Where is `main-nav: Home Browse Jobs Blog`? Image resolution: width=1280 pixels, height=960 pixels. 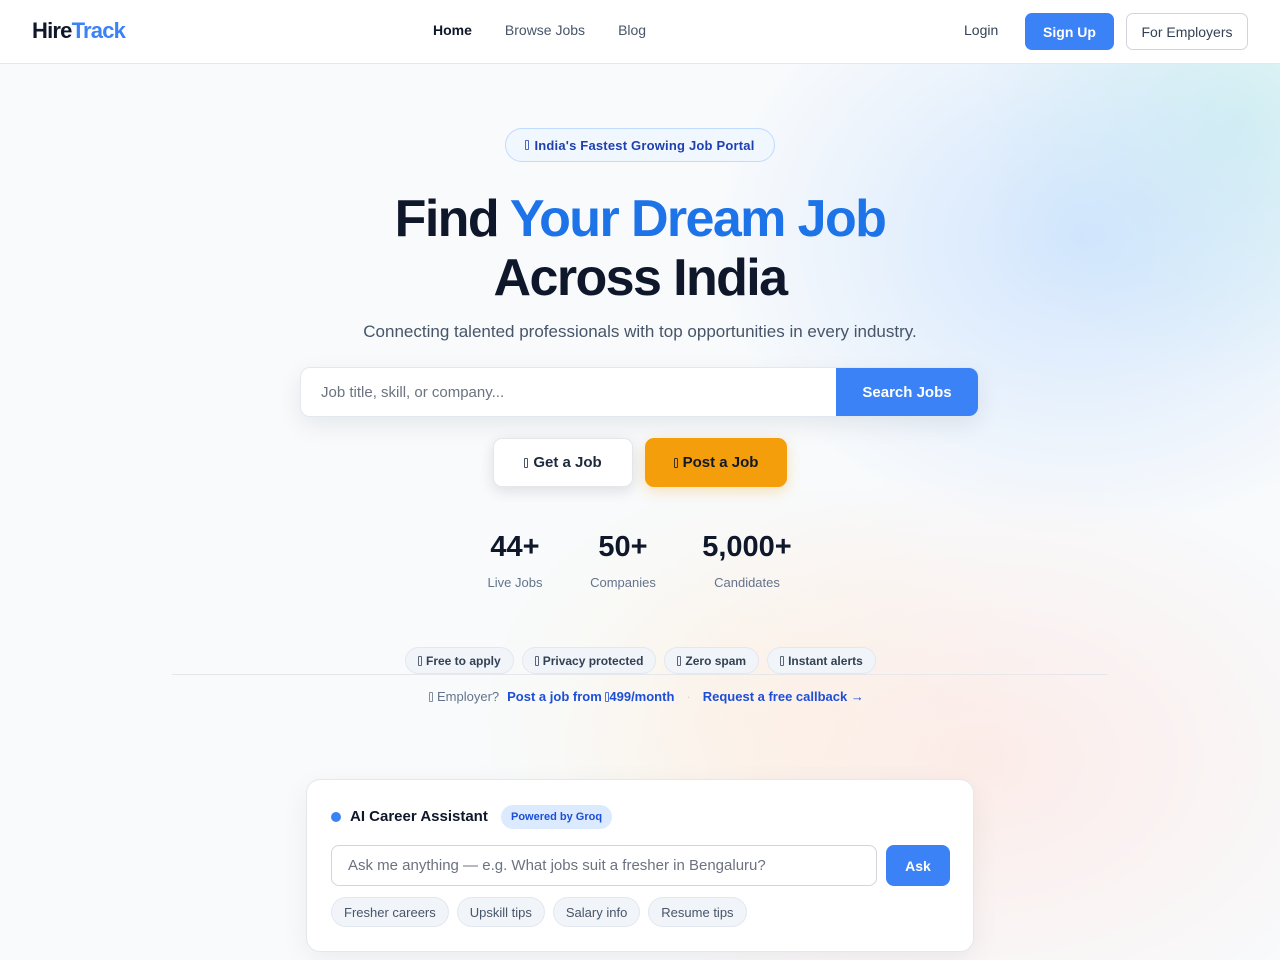 main-nav: Home Browse Jobs Blog is located at coordinates (539, 30).